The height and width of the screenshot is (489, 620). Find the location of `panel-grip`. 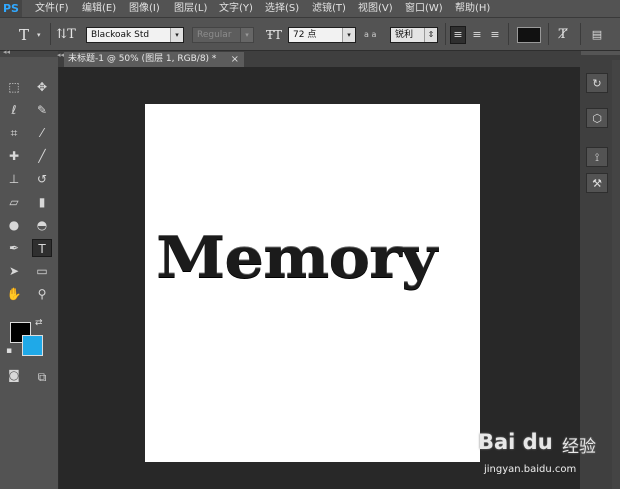

panel-grip is located at coordinates (600, 53).